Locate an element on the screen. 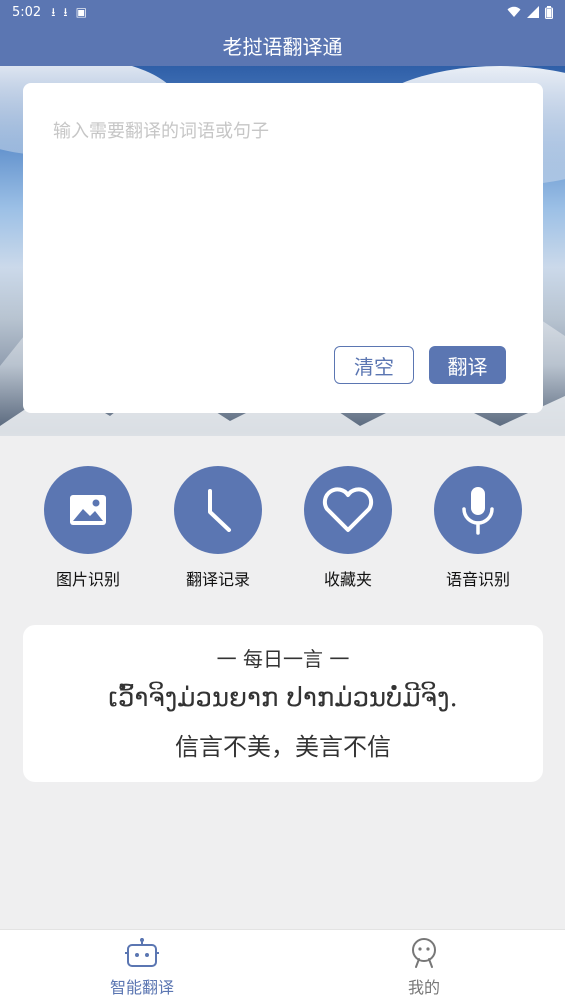 This screenshot has height=1004, width=565. clock-icon is located at coordinates (218, 510).